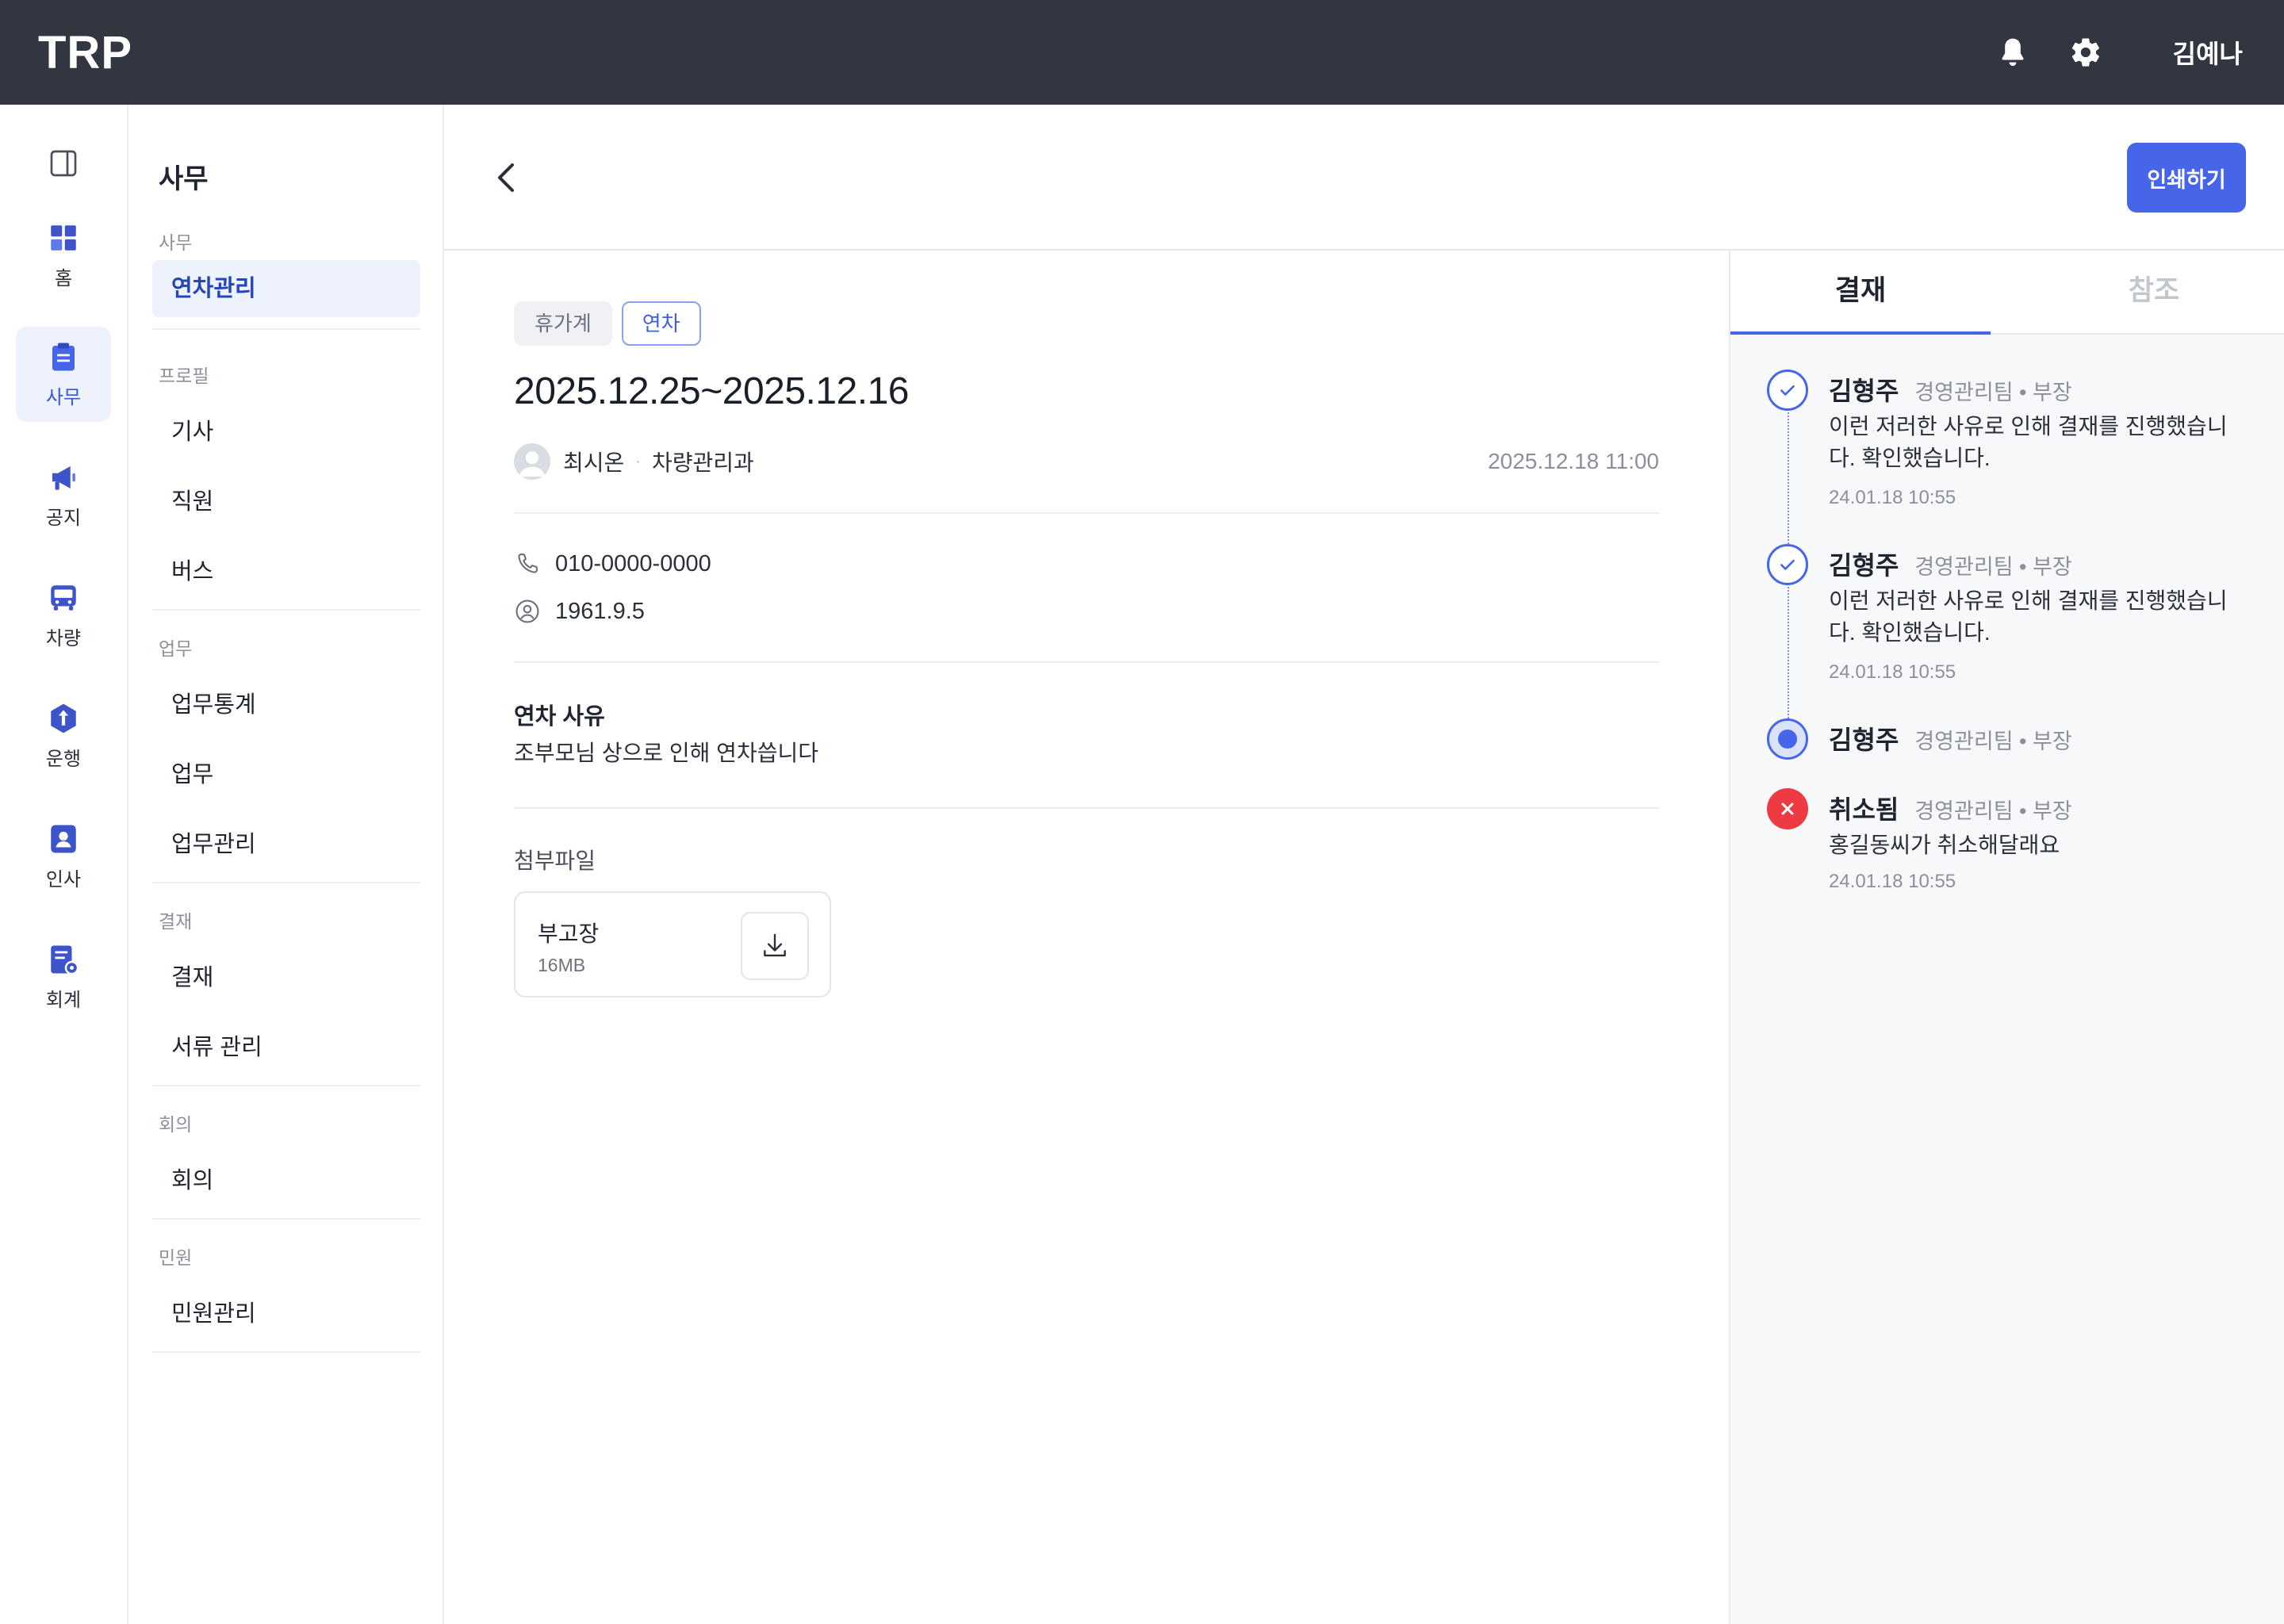  I want to click on person-circle-icon, so click(527, 611).